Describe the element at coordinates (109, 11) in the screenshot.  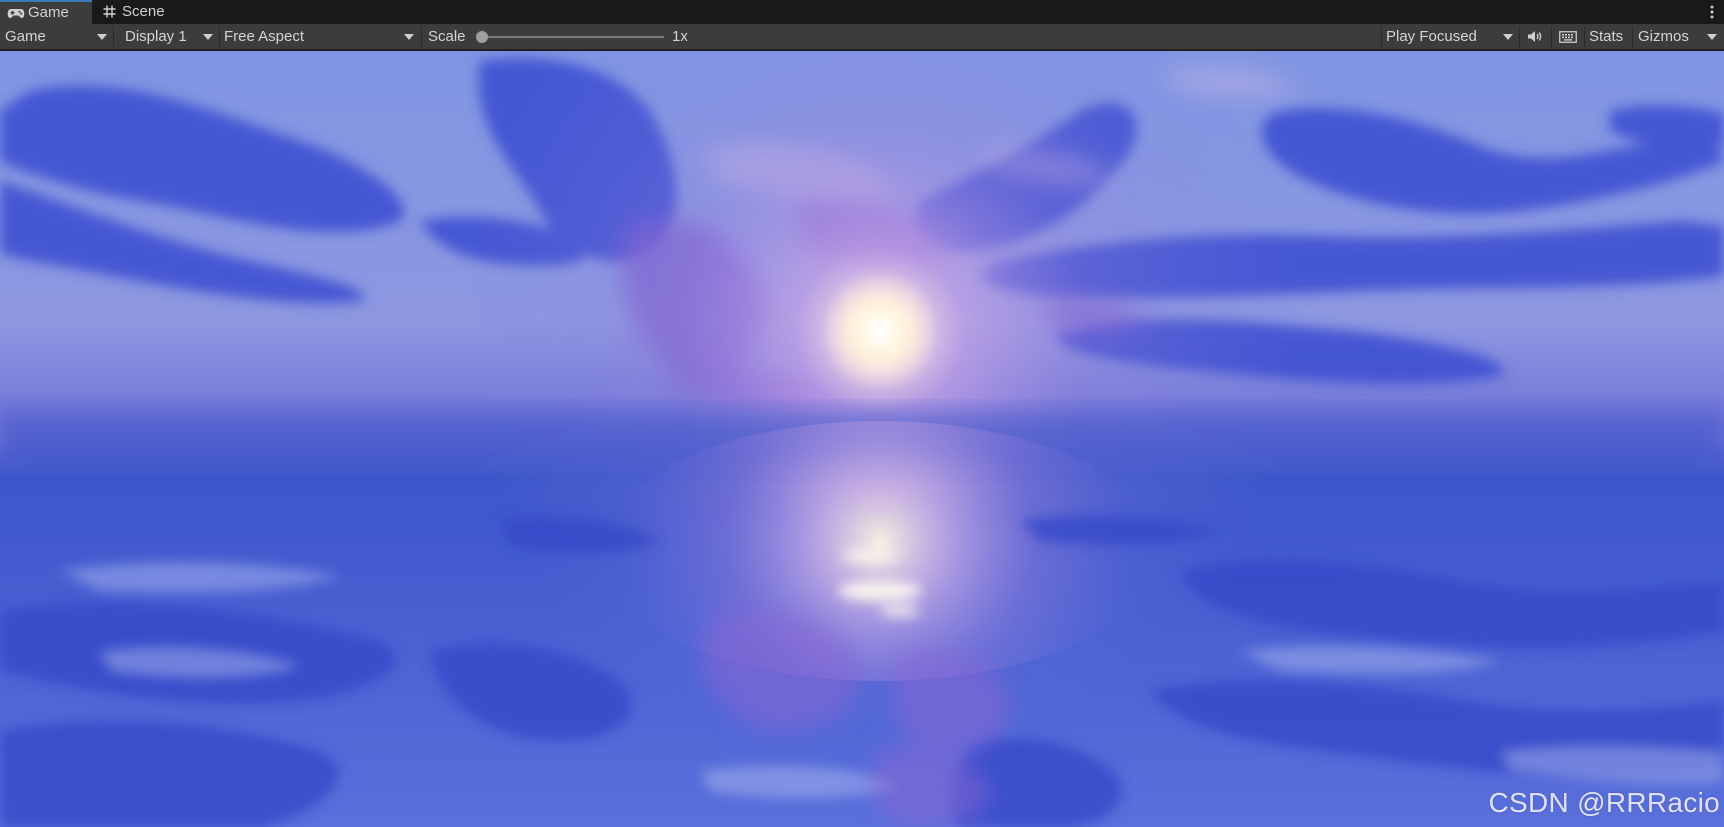
I see `grid-hash-icon` at that location.